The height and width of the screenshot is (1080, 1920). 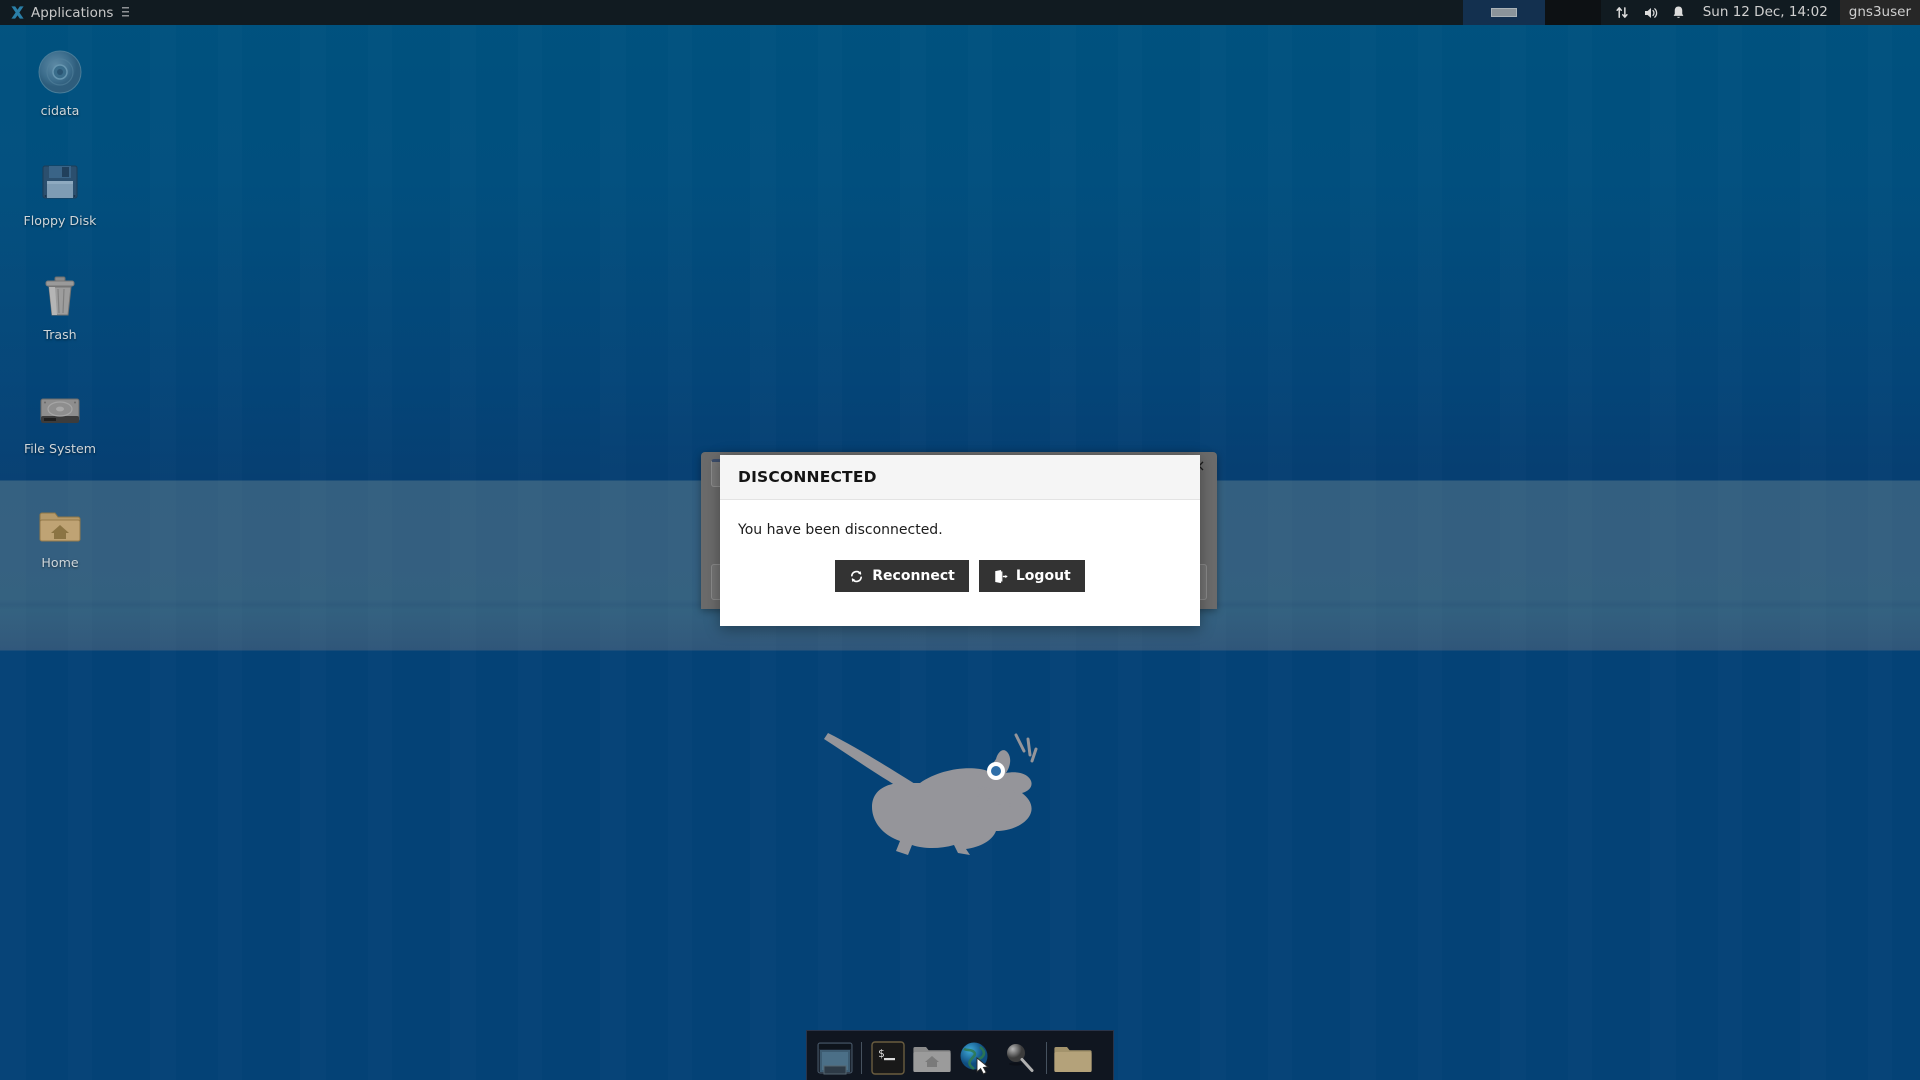 I want to click on desktop-icon-label: cidata, so click(x=60, y=110).